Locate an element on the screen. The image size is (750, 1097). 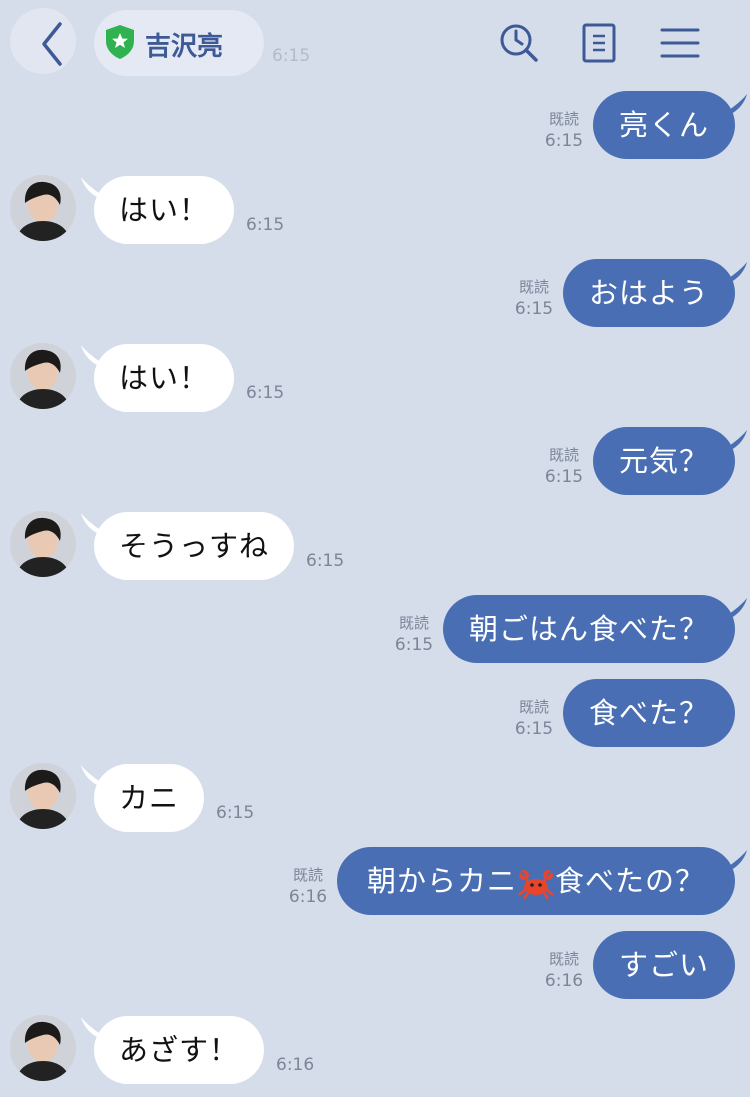
message-bubble: 食べた？ is located at coordinates (649, 713).